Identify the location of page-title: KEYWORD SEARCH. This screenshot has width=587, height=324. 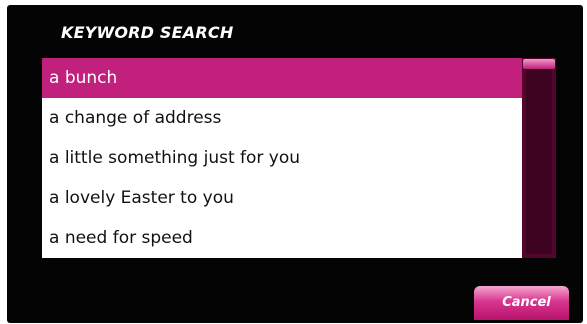
(147, 32).